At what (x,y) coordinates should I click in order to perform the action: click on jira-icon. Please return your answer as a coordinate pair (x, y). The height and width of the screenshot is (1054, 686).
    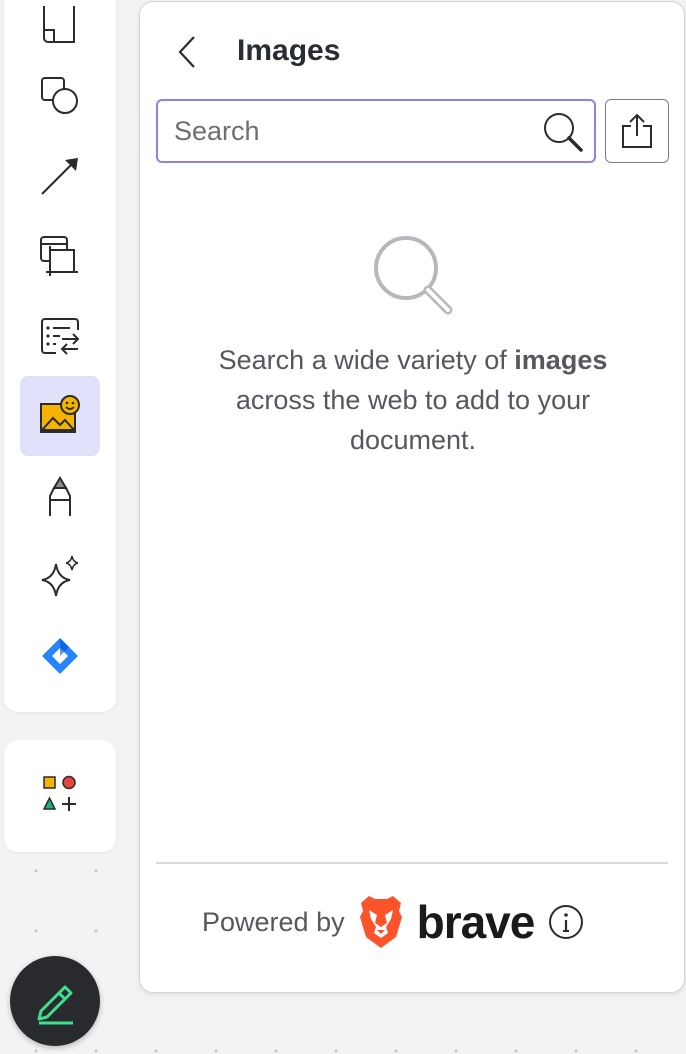
    Looking at the image, I should click on (60, 656).